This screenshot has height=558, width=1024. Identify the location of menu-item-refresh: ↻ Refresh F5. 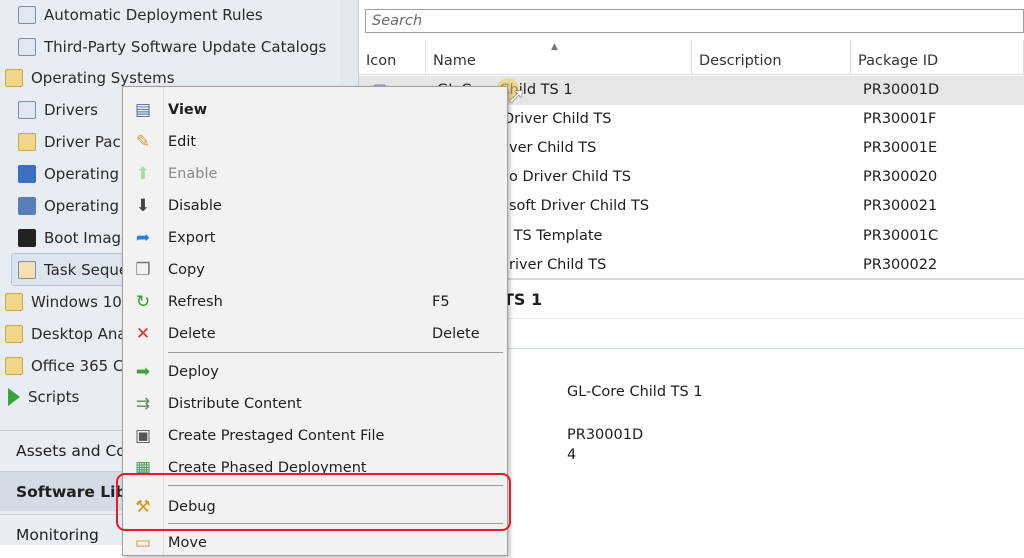
(315, 302).